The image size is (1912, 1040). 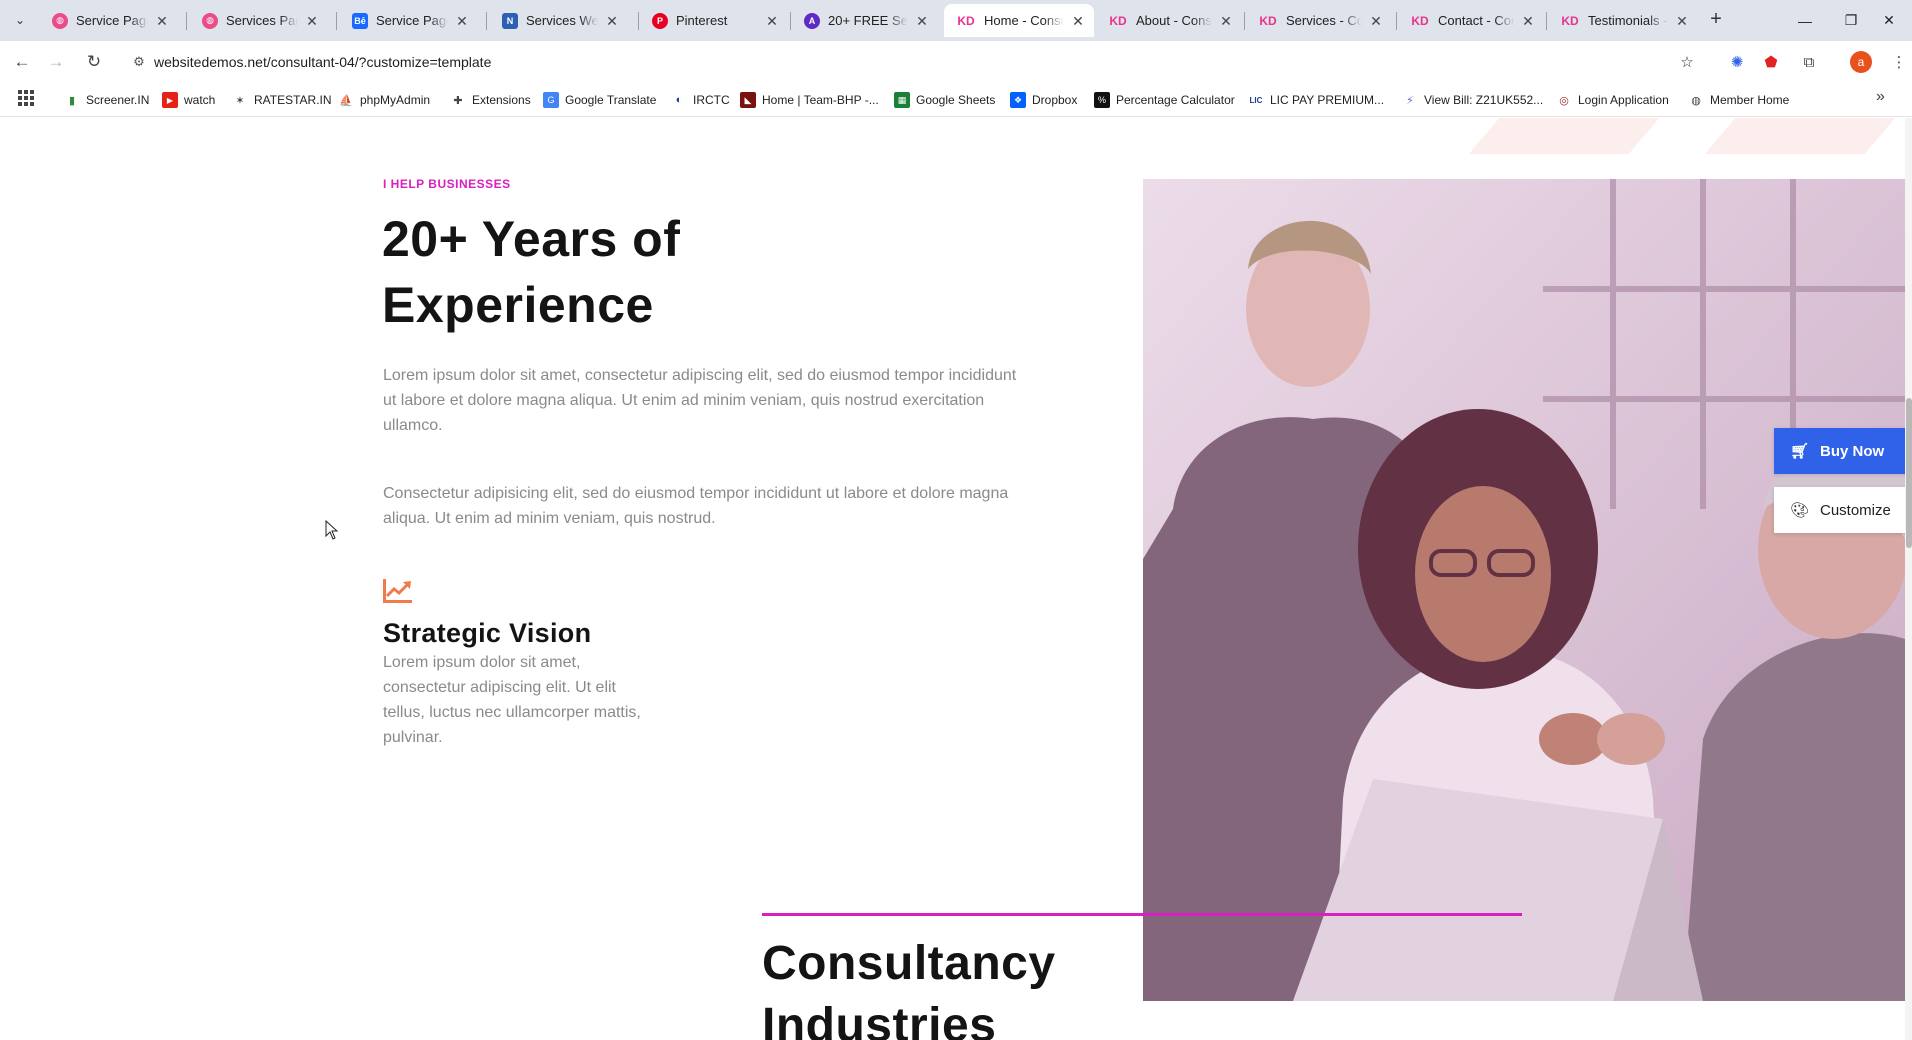 I want to click on tab-search-chevron-icon: ⌄, so click(x=20, y=20).